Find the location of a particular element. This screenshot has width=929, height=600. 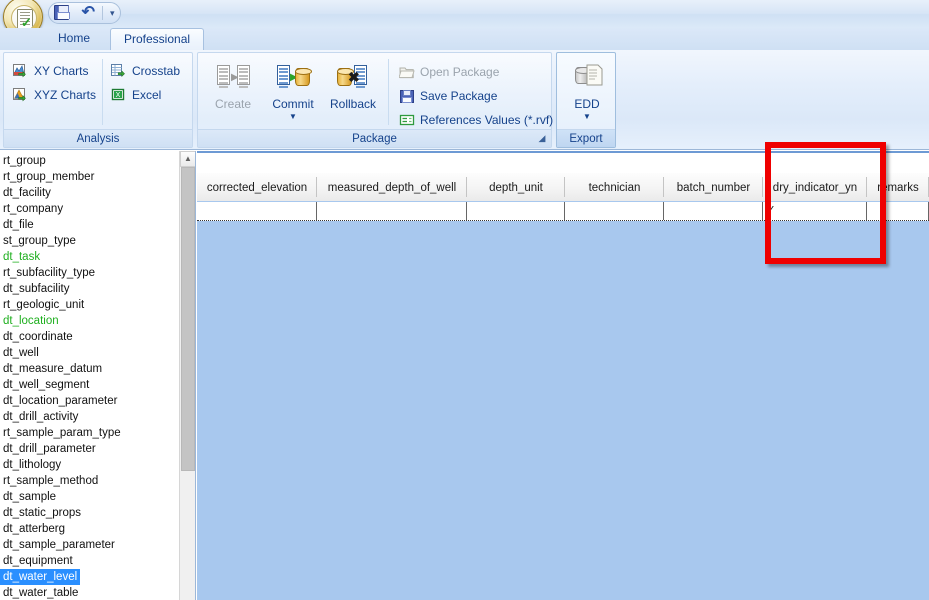

column-header: dry_indicator_yn is located at coordinates (815, 187).